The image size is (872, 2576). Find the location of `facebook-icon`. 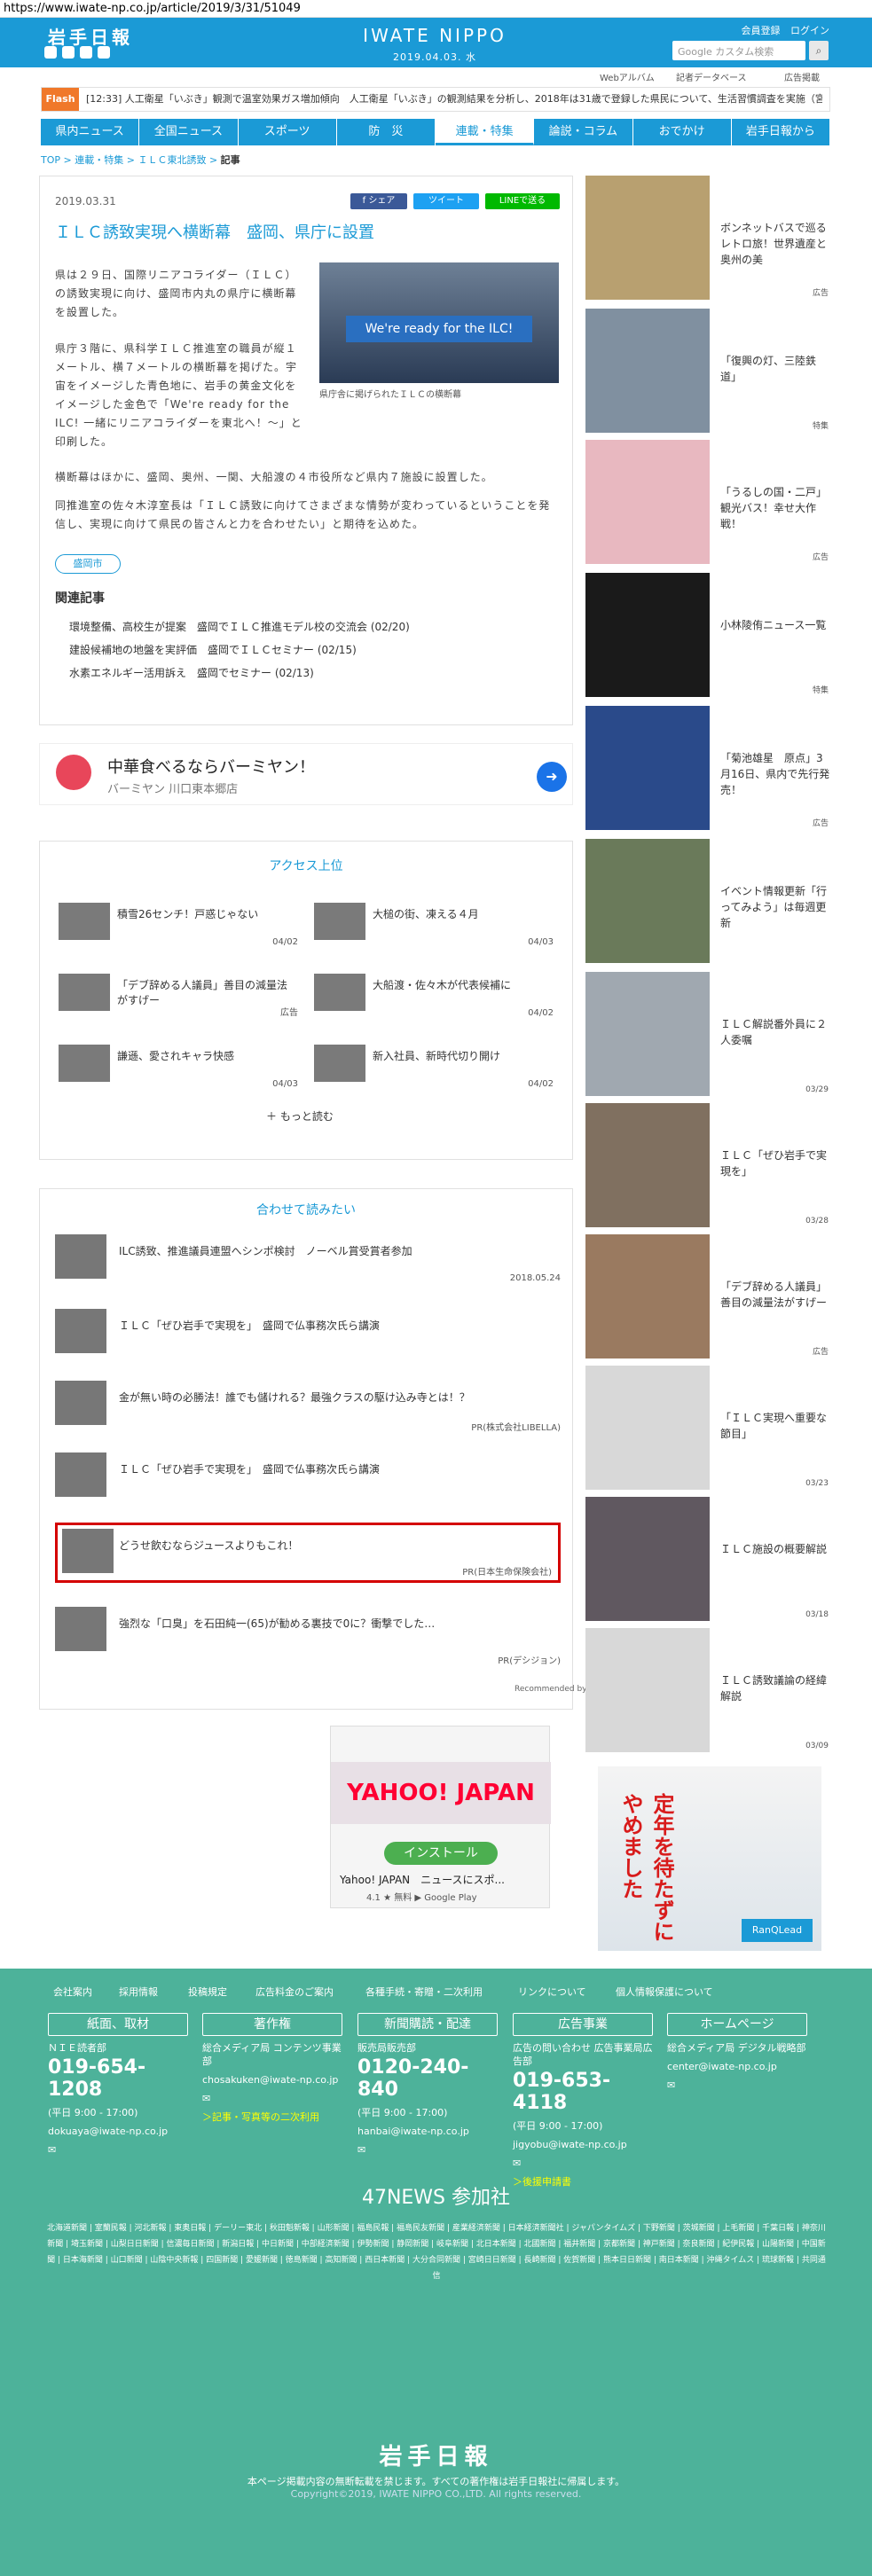

facebook-icon is located at coordinates (68, 52).